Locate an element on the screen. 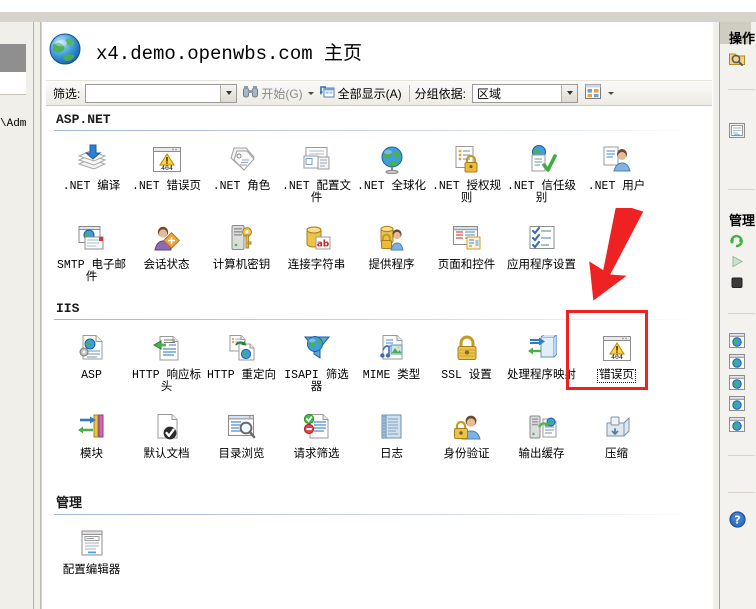  group-header: IIS is located at coordinates (68, 308).